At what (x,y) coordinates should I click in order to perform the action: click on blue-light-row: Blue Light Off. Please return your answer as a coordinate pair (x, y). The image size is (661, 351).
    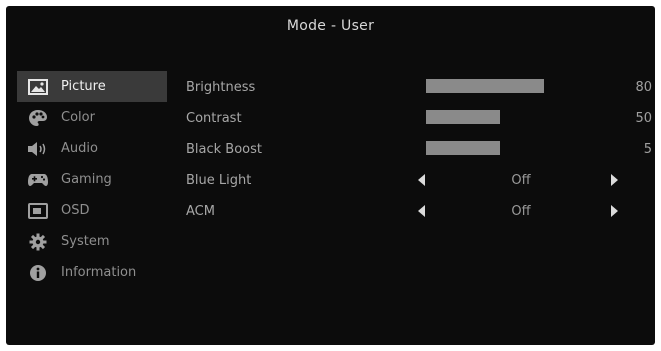
    Looking at the image, I should click on (420, 186).